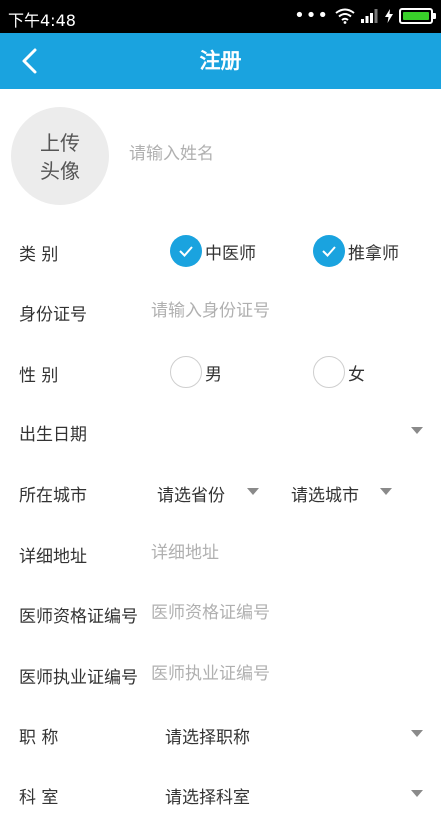  I want to click on name-input, so click(279, 154).